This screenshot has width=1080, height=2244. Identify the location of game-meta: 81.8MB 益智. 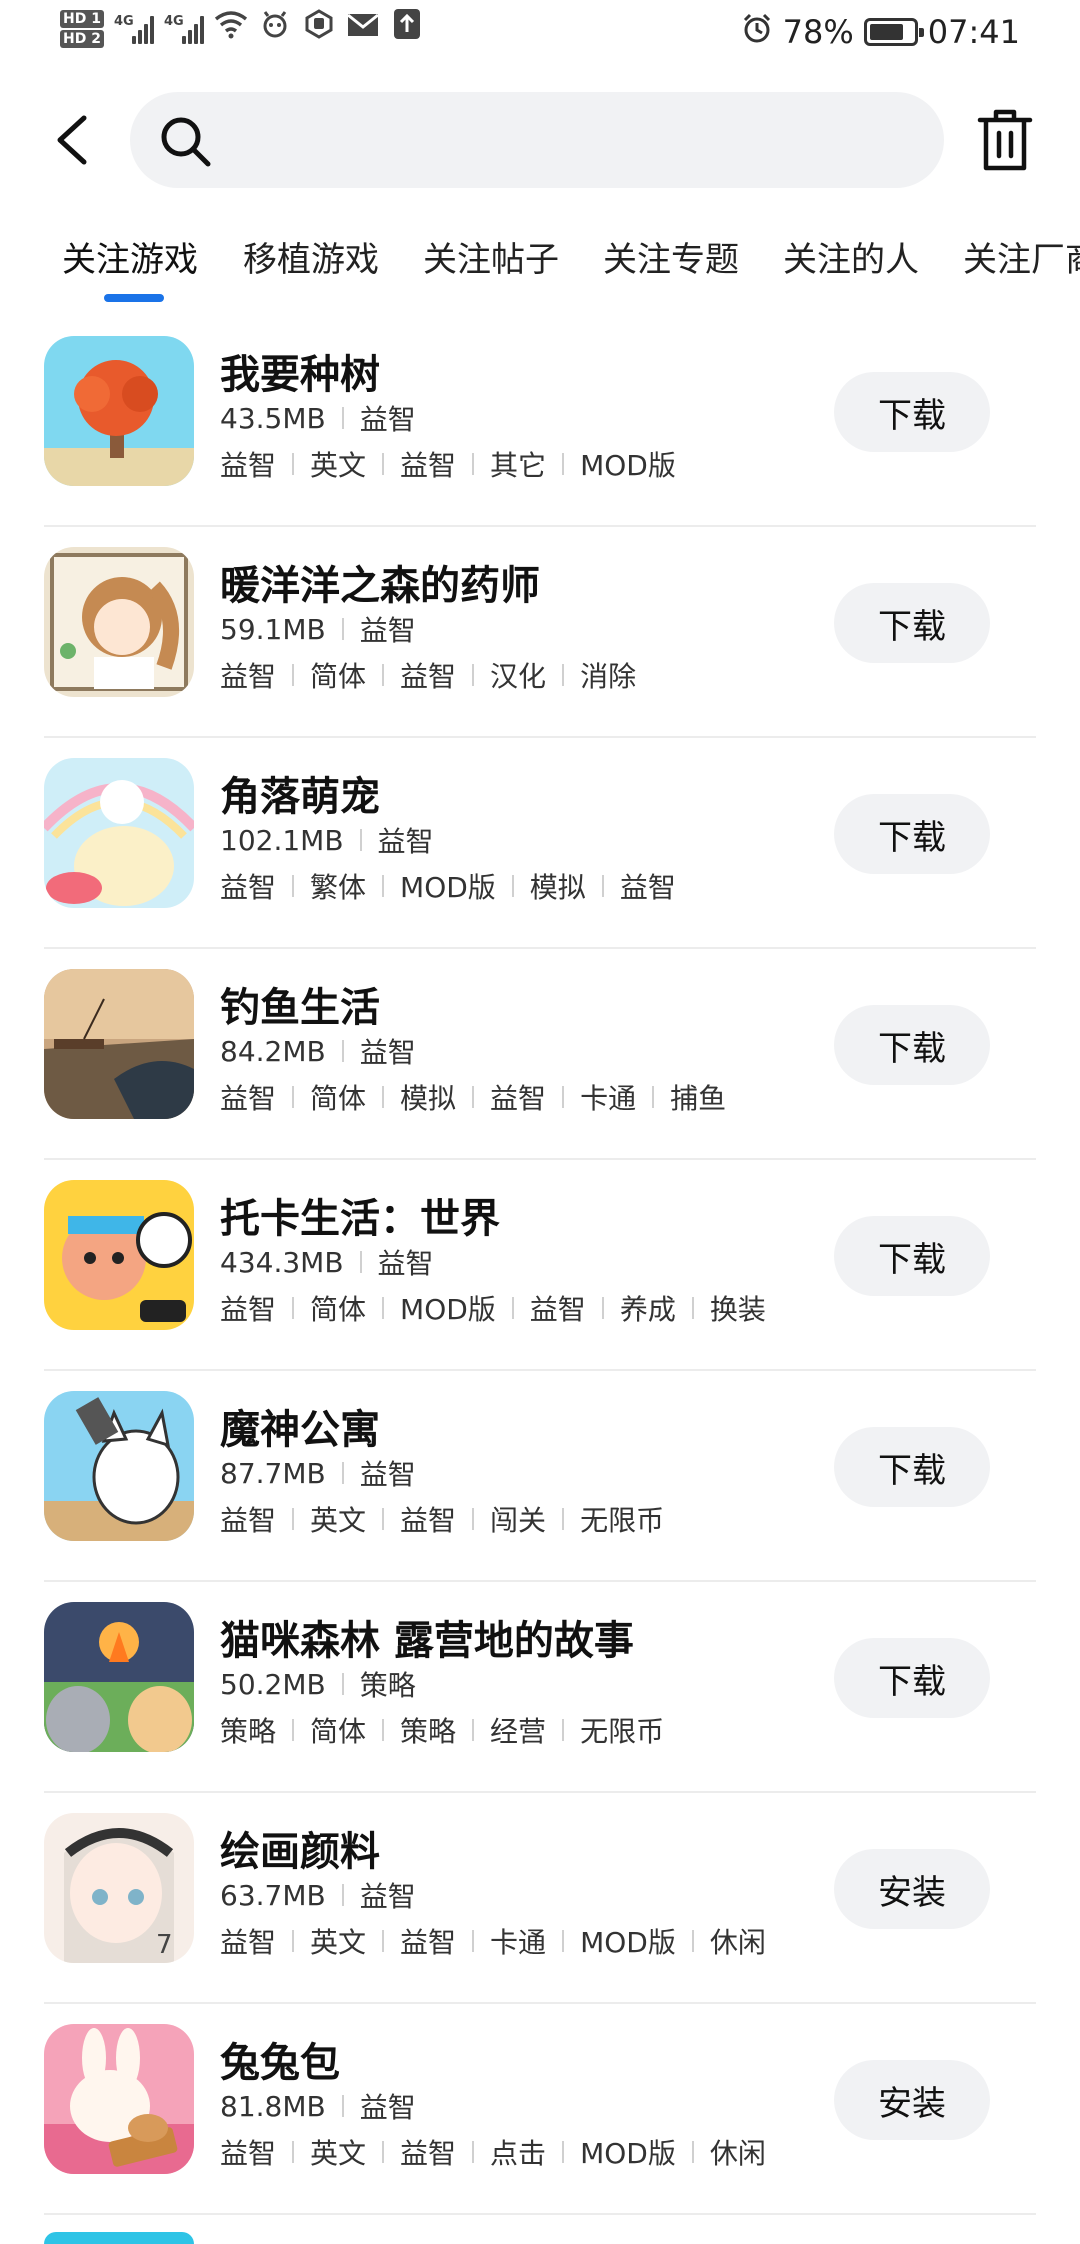
(318, 2106).